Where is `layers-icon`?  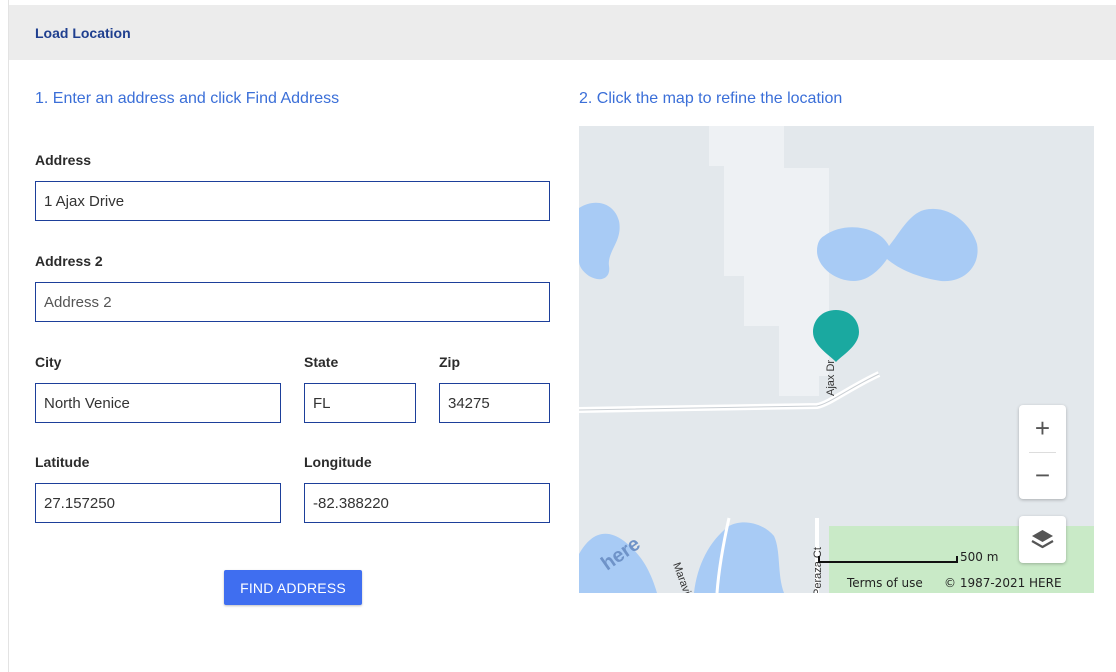
layers-icon is located at coordinates (1042, 539).